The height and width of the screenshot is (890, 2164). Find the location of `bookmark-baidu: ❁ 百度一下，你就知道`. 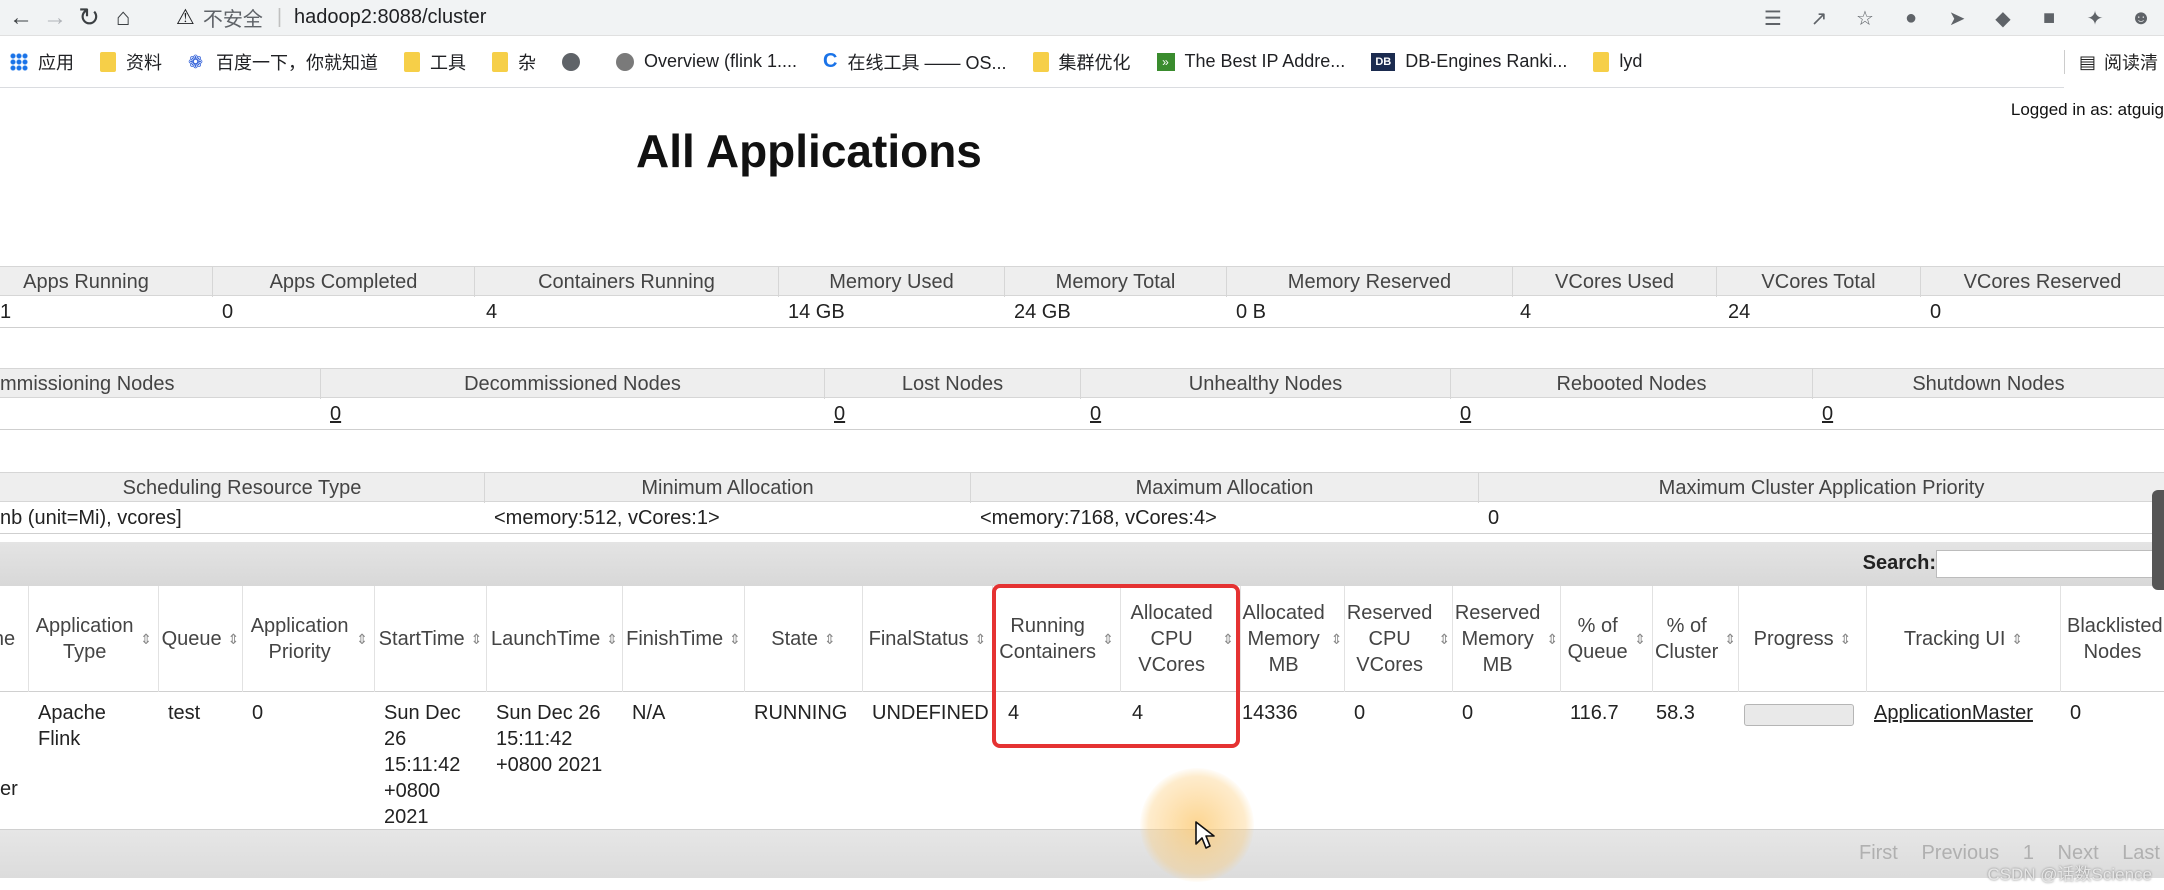

bookmark-baidu: ❁ 百度一下，你就知道 is located at coordinates (283, 62).